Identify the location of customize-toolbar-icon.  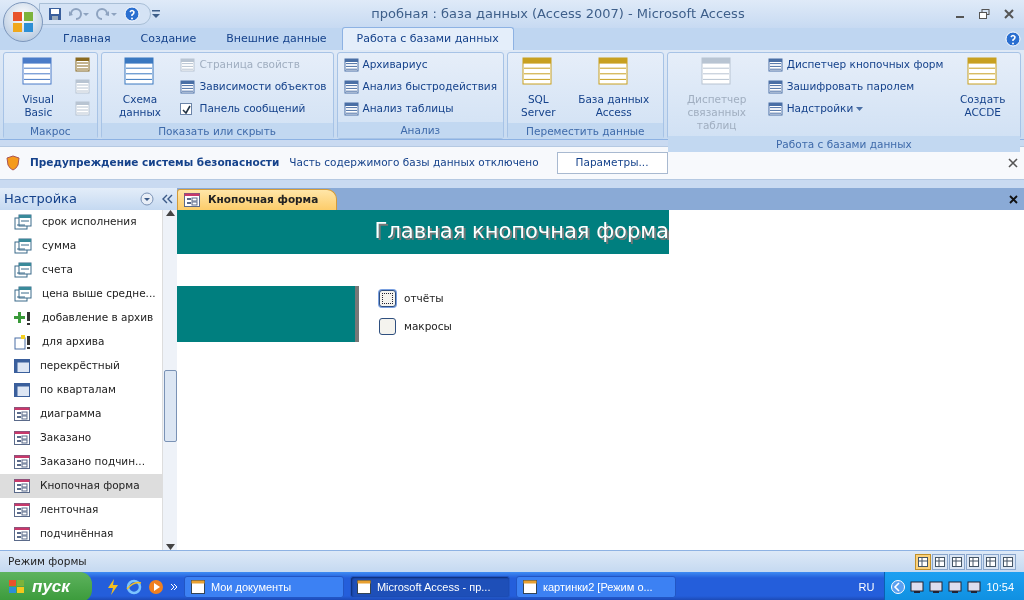
(156, 14).